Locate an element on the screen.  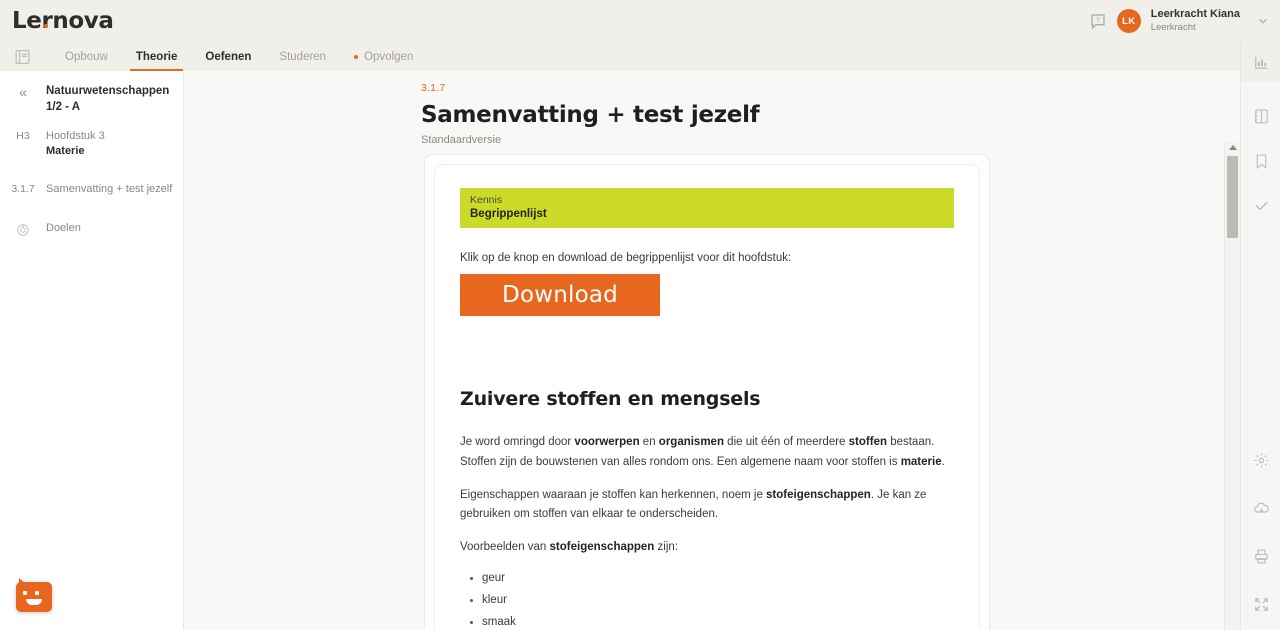
help-icon: ? is located at coordinates (1098, 21).